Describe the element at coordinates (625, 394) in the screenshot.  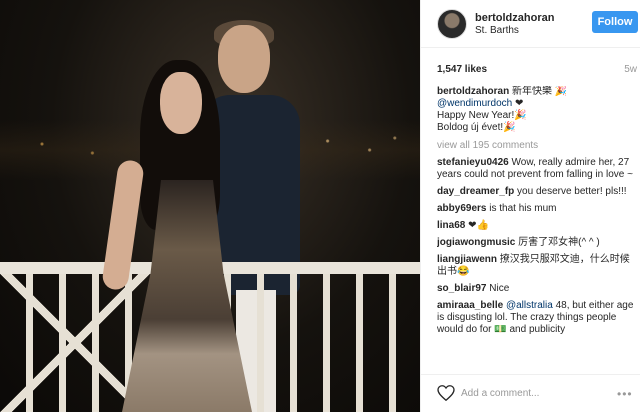
I see `more-icon: •••` at that location.